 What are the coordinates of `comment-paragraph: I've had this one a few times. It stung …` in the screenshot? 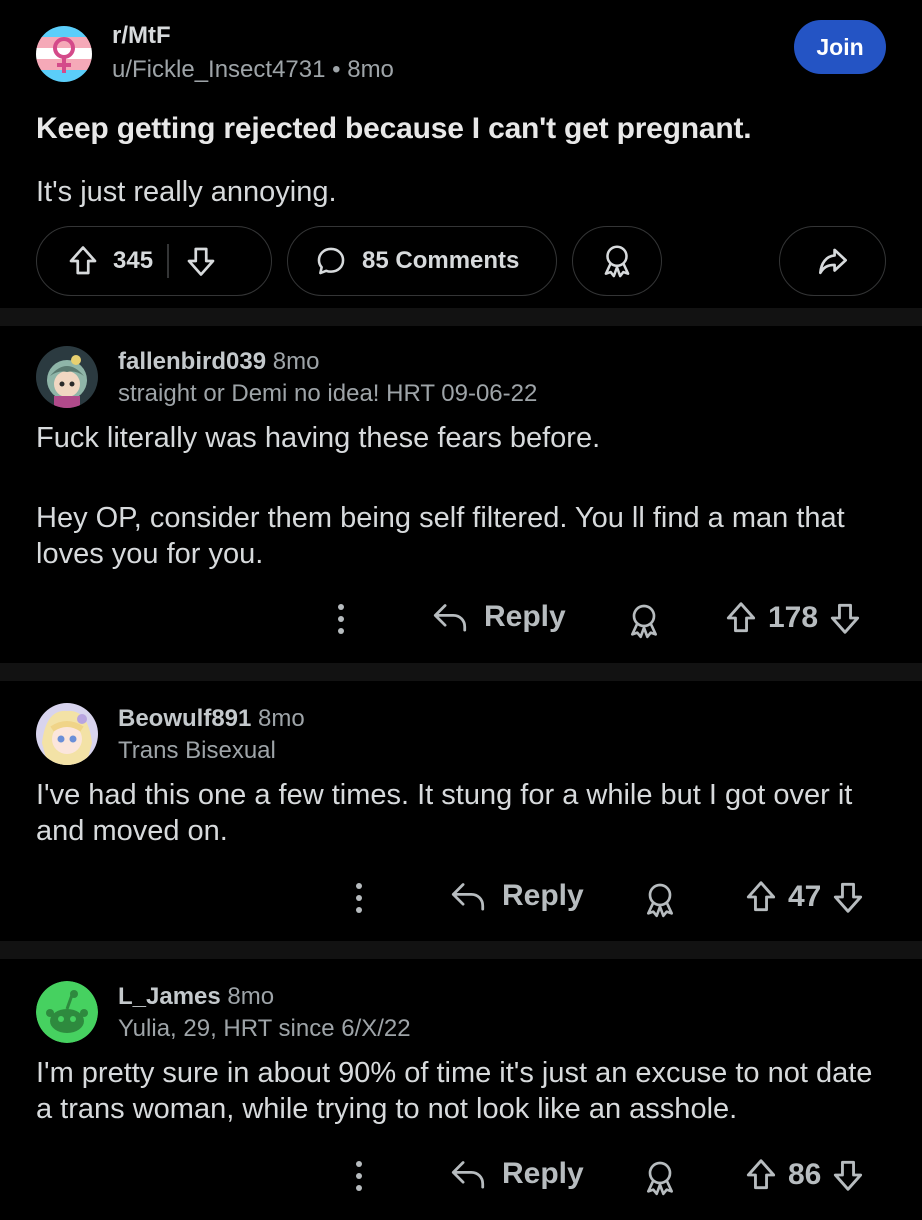 It's located at (444, 813).